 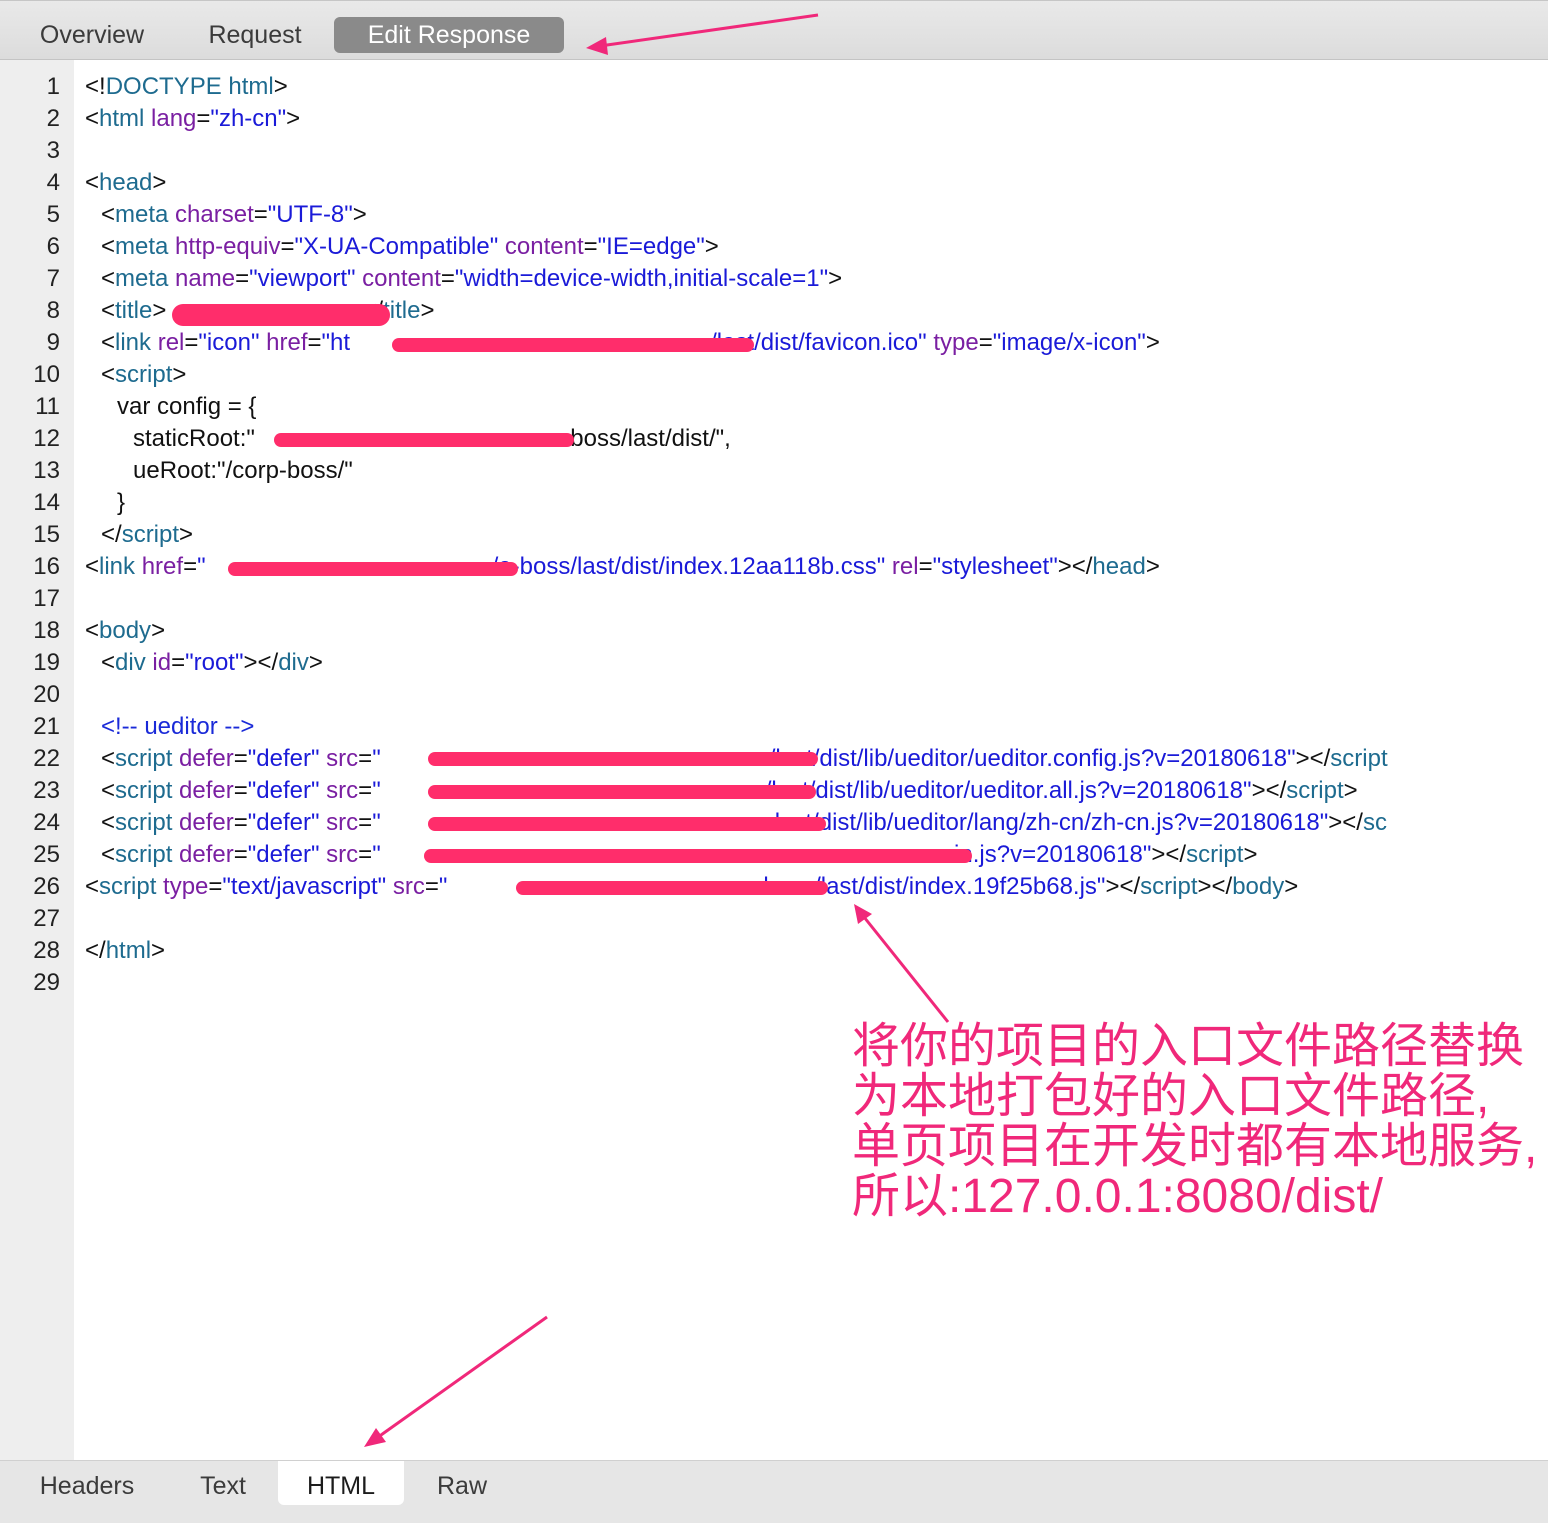 I want to click on code-line-4: <head>, so click(x=125, y=183).